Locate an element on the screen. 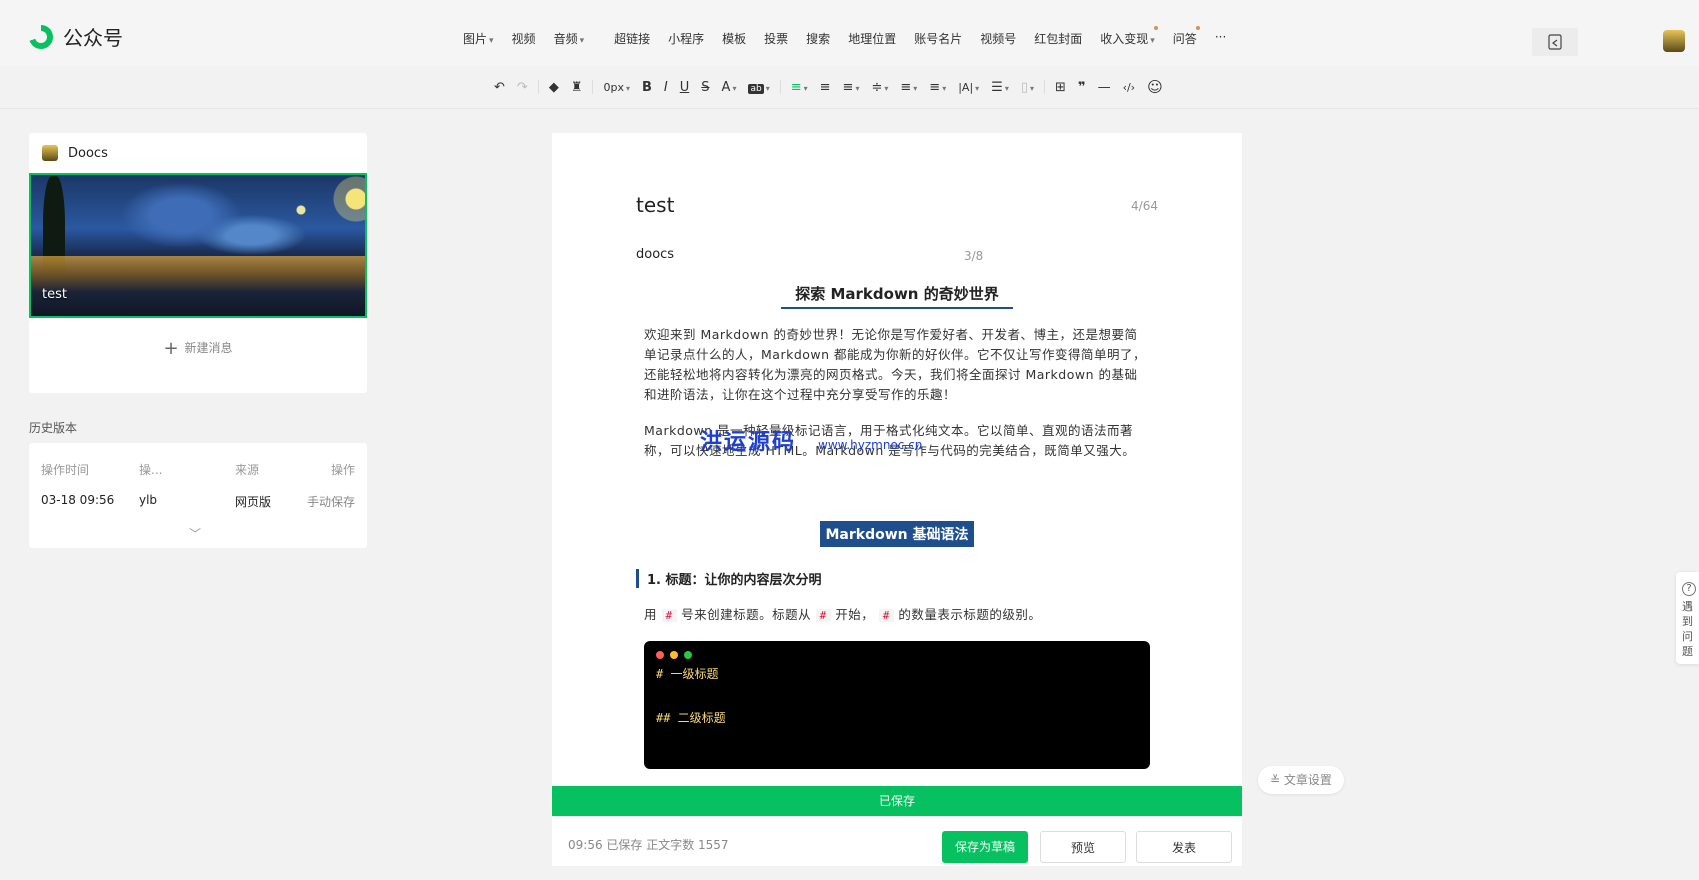  clear-format-icon: ♜ is located at coordinates (577, 87).